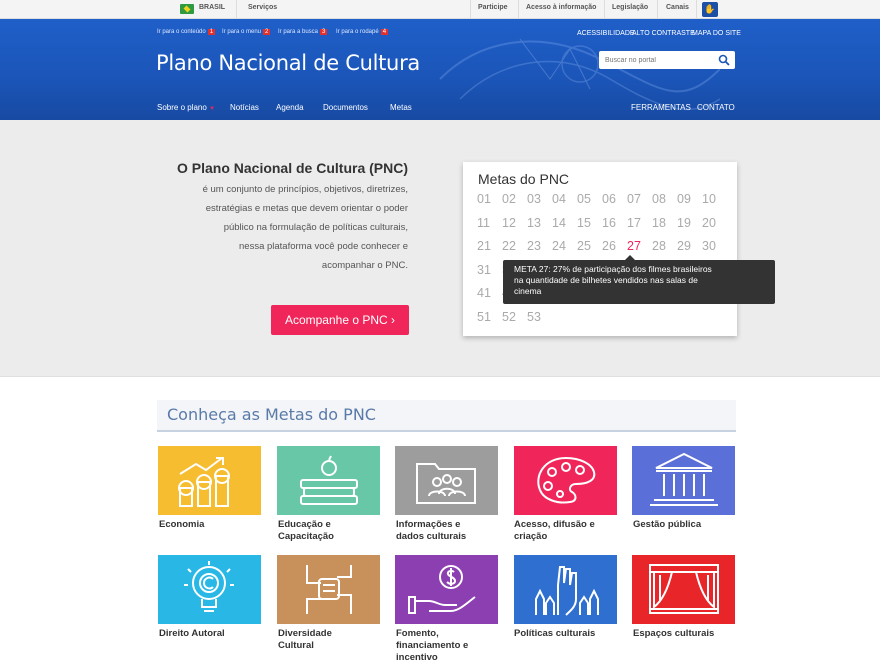  What do you see at coordinates (509, 223) in the screenshot?
I see `meta-number-12: 12` at bounding box center [509, 223].